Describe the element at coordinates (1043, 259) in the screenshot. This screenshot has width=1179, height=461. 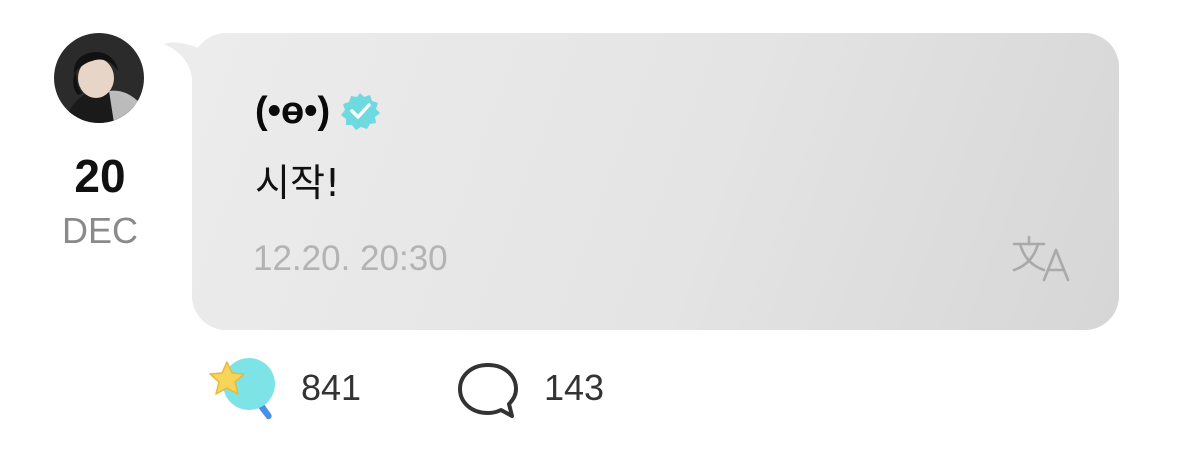
I see `translate-icon` at that location.